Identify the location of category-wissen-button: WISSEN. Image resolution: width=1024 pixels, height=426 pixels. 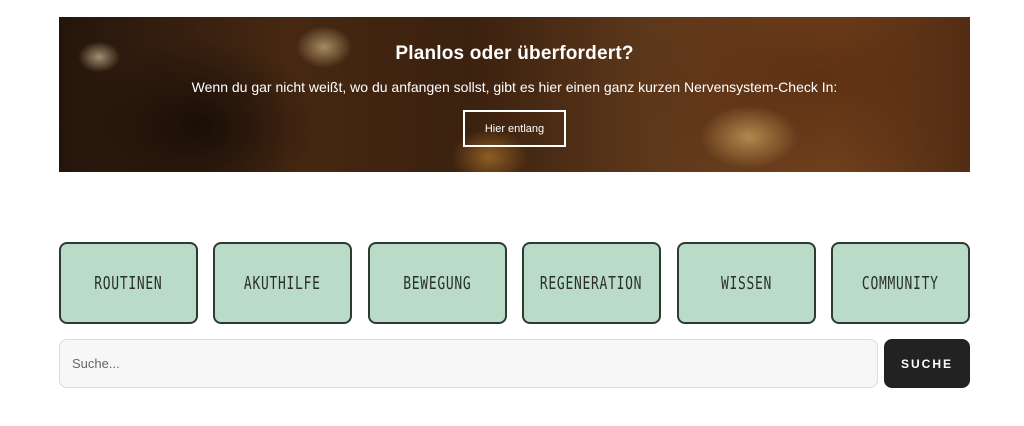
(746, 283).